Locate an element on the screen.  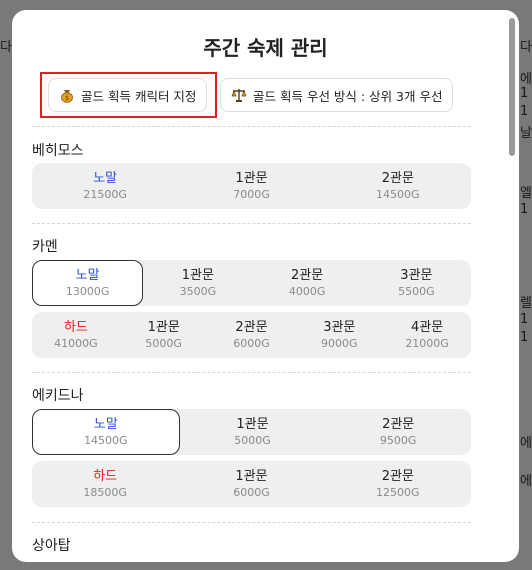
gold-amount: 21000G is located at coordinates (427, 343).